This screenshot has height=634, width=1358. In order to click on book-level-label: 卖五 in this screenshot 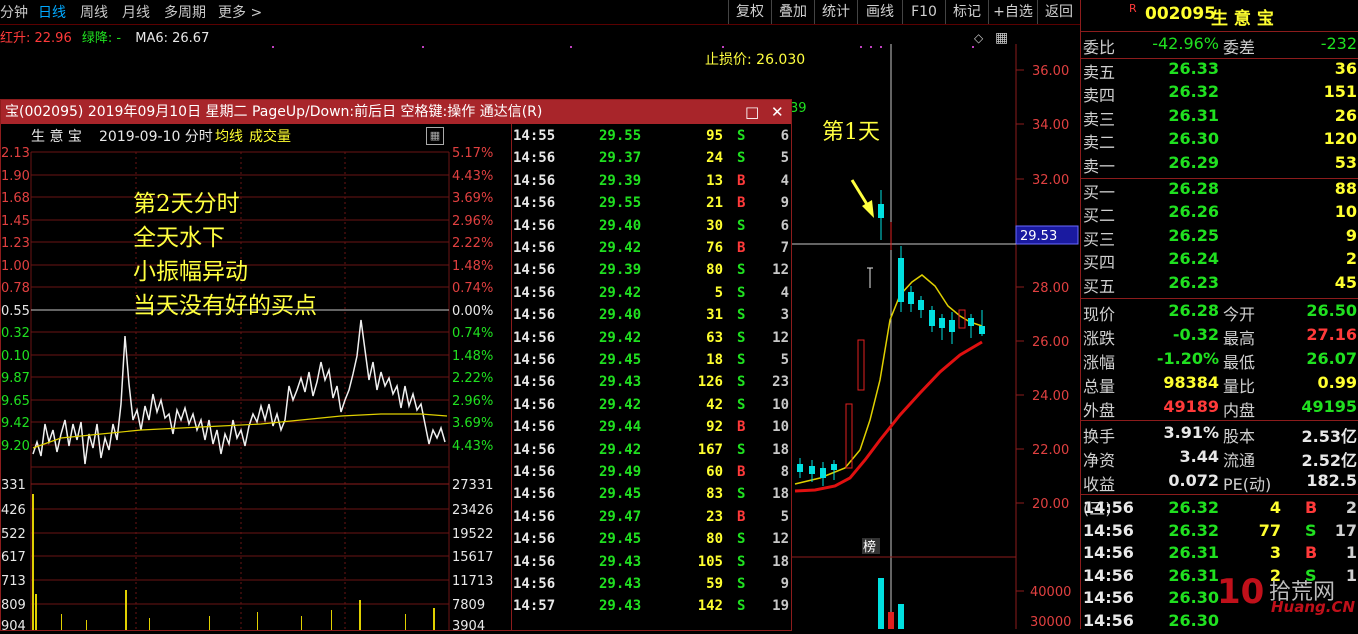, I will do `click(1099, 72)`.